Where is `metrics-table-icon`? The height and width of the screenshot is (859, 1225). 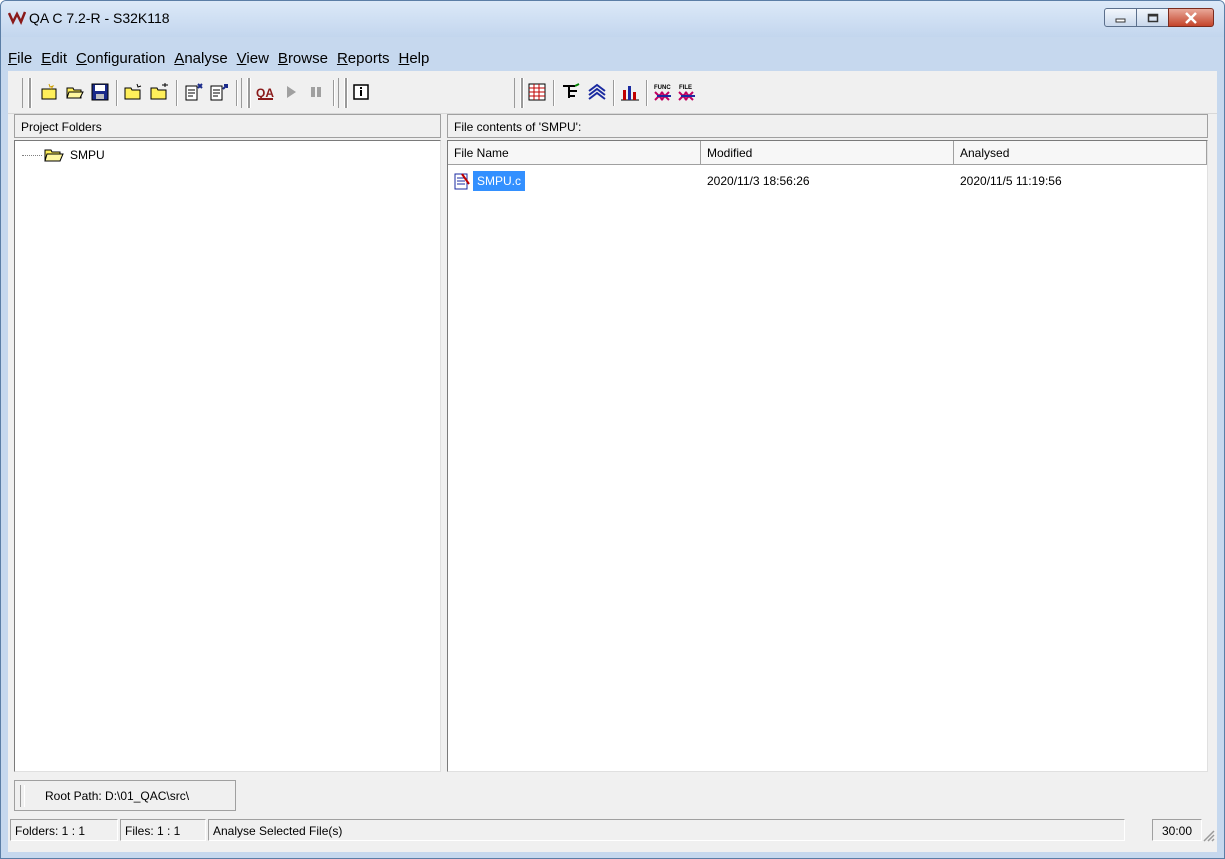
metrics-table-icon is located at coordinates (537, 92).